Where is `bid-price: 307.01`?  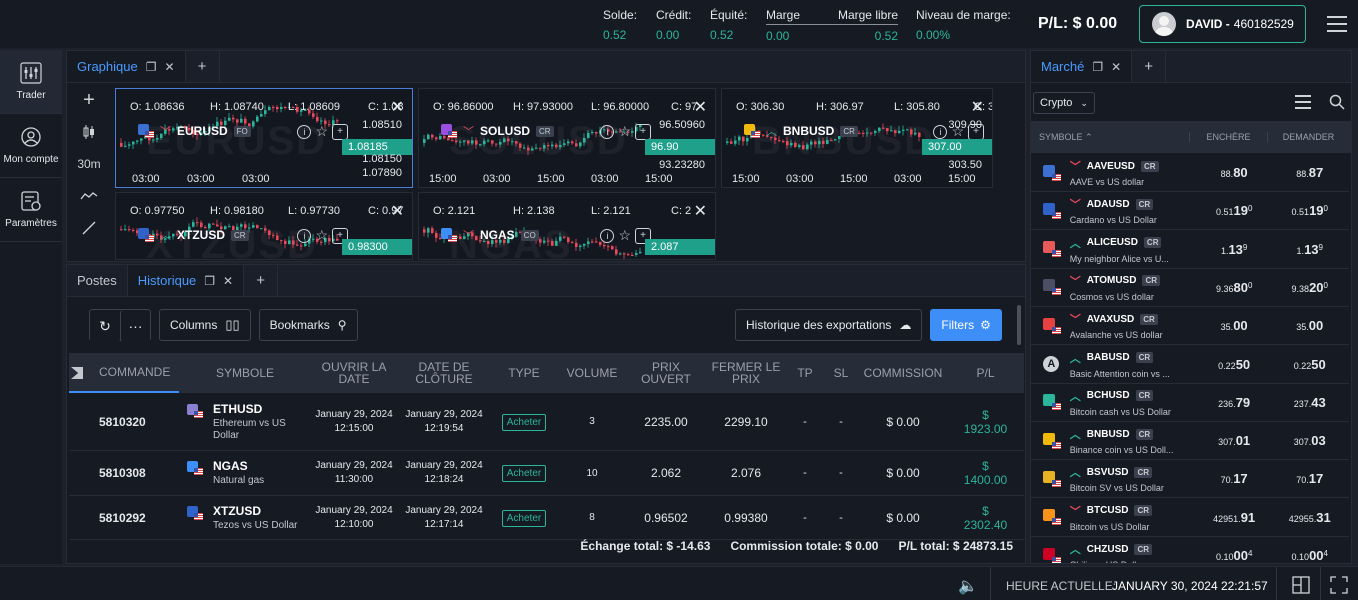
bid-price: 307.01 is located at coordinates (1234, 440).